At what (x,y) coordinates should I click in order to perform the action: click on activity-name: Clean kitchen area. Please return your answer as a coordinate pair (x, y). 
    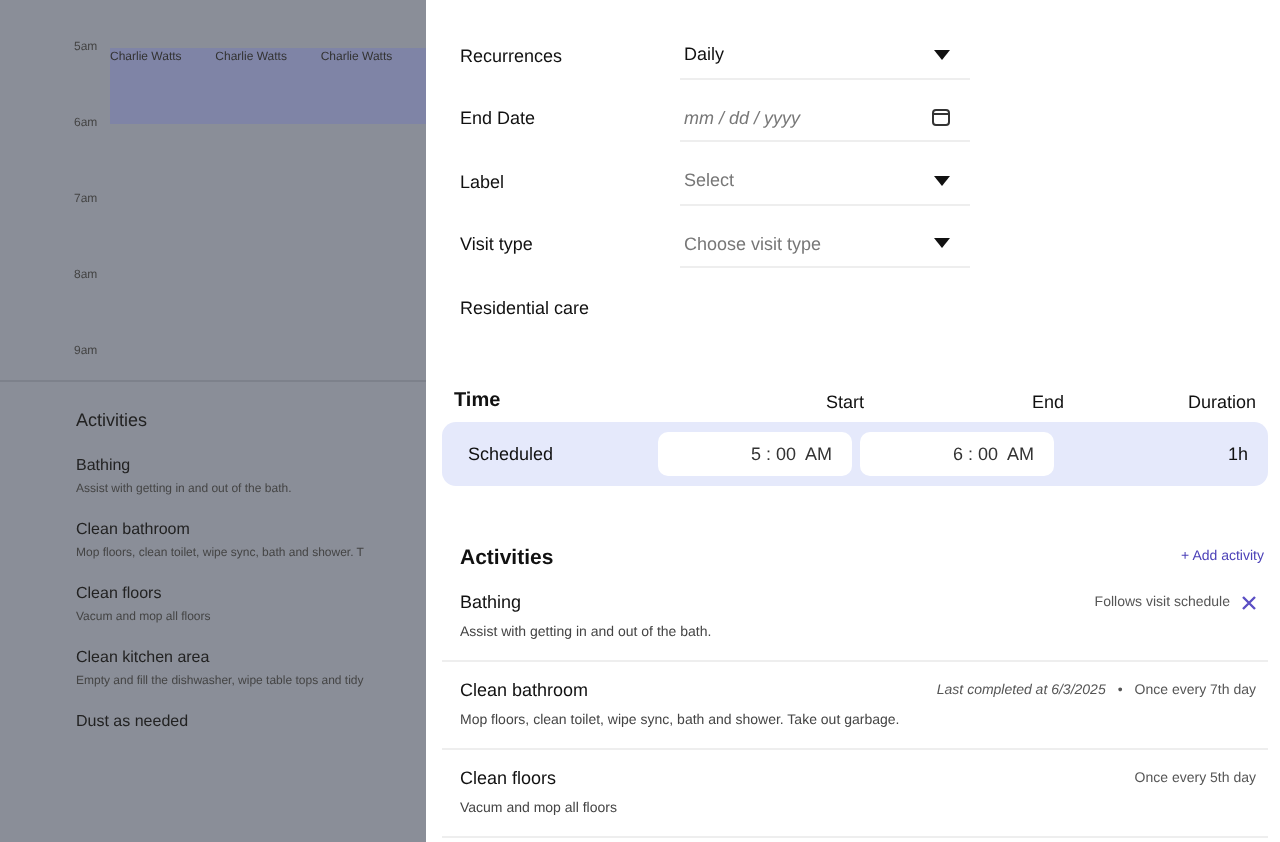
    Looking at the image, I should click on (144, 657).